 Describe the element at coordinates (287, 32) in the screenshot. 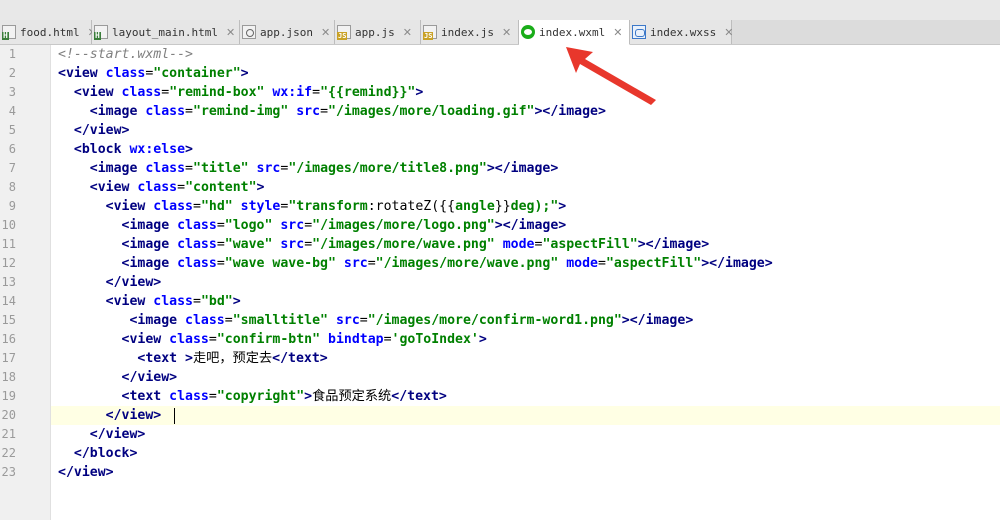

I see `tab-app-json: app.json ✕` at that location.